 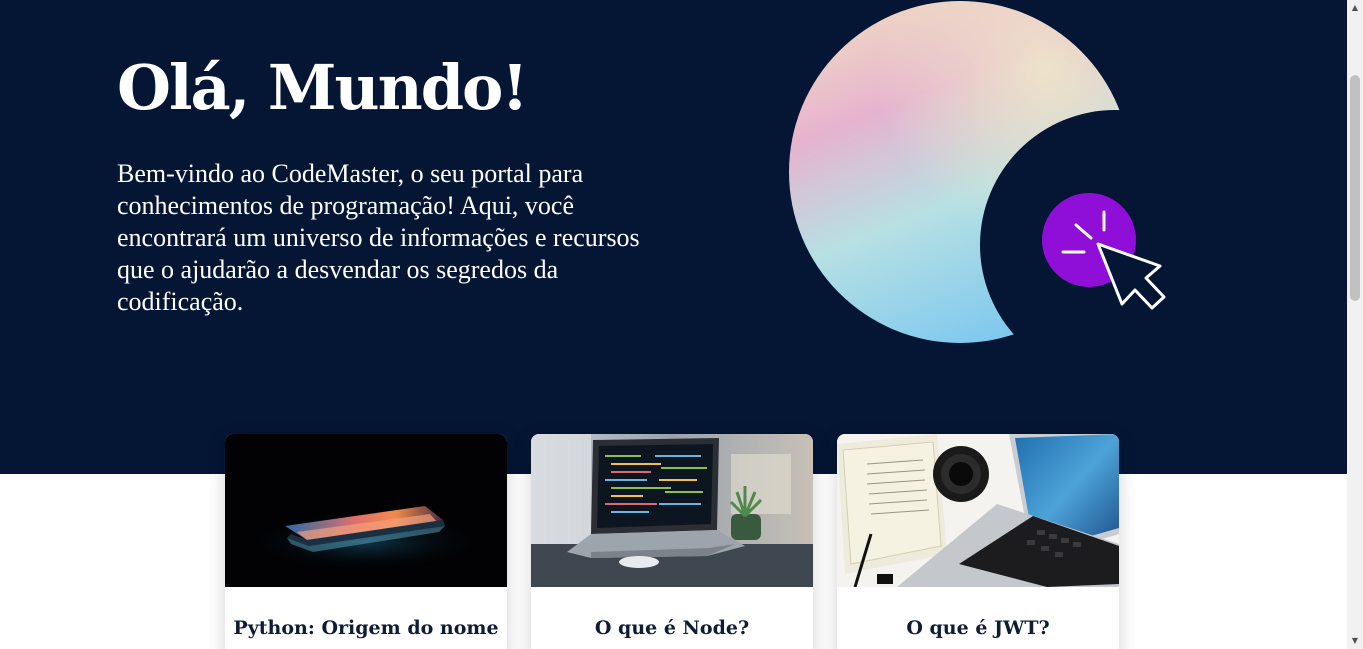 What do you see at coordinates (672, 510) in the screenshot?
I see `card-image-laptop-code` at bounding box center [672, 510].